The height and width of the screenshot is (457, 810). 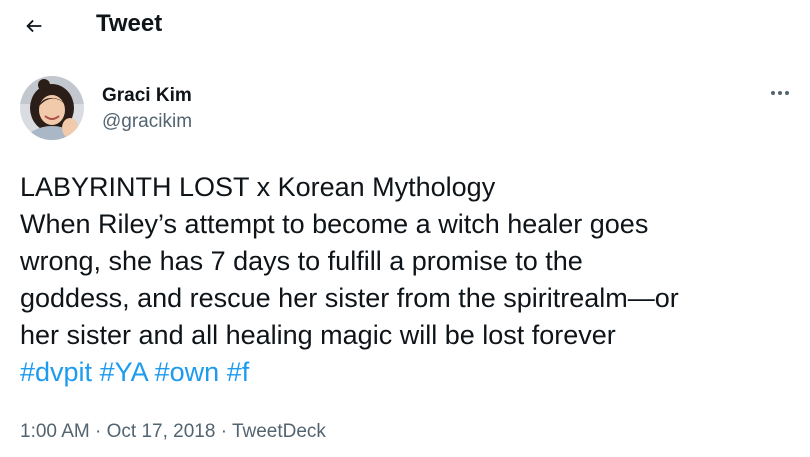 What do you see at coordinates (161, 431) in the screenshot?
I see `tweet-date: Oct 17, 2018` at bounding box center [161, 431].